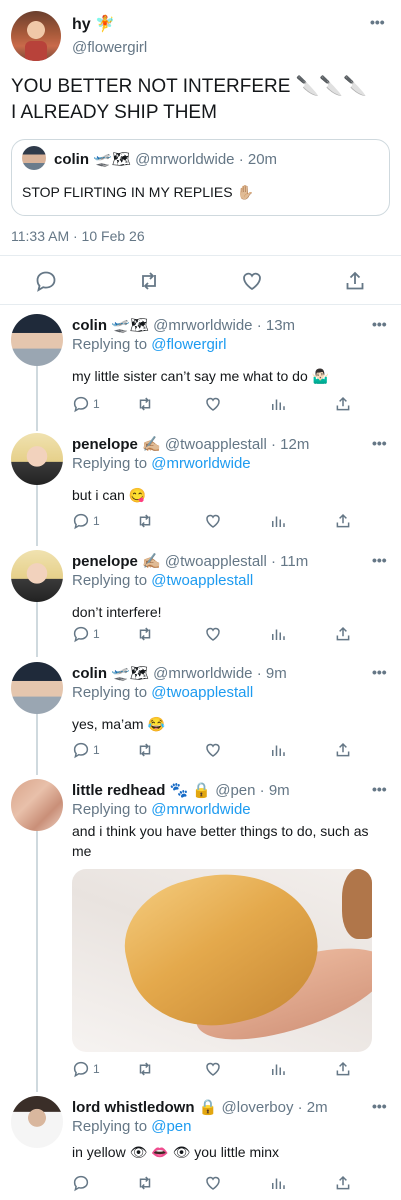  Describe the element at coordinates (138, 192) in the screenshot. I see `quoted-tweet-text: STOP FLIRTING IN MY REPLIES ✋🏼` at that location.